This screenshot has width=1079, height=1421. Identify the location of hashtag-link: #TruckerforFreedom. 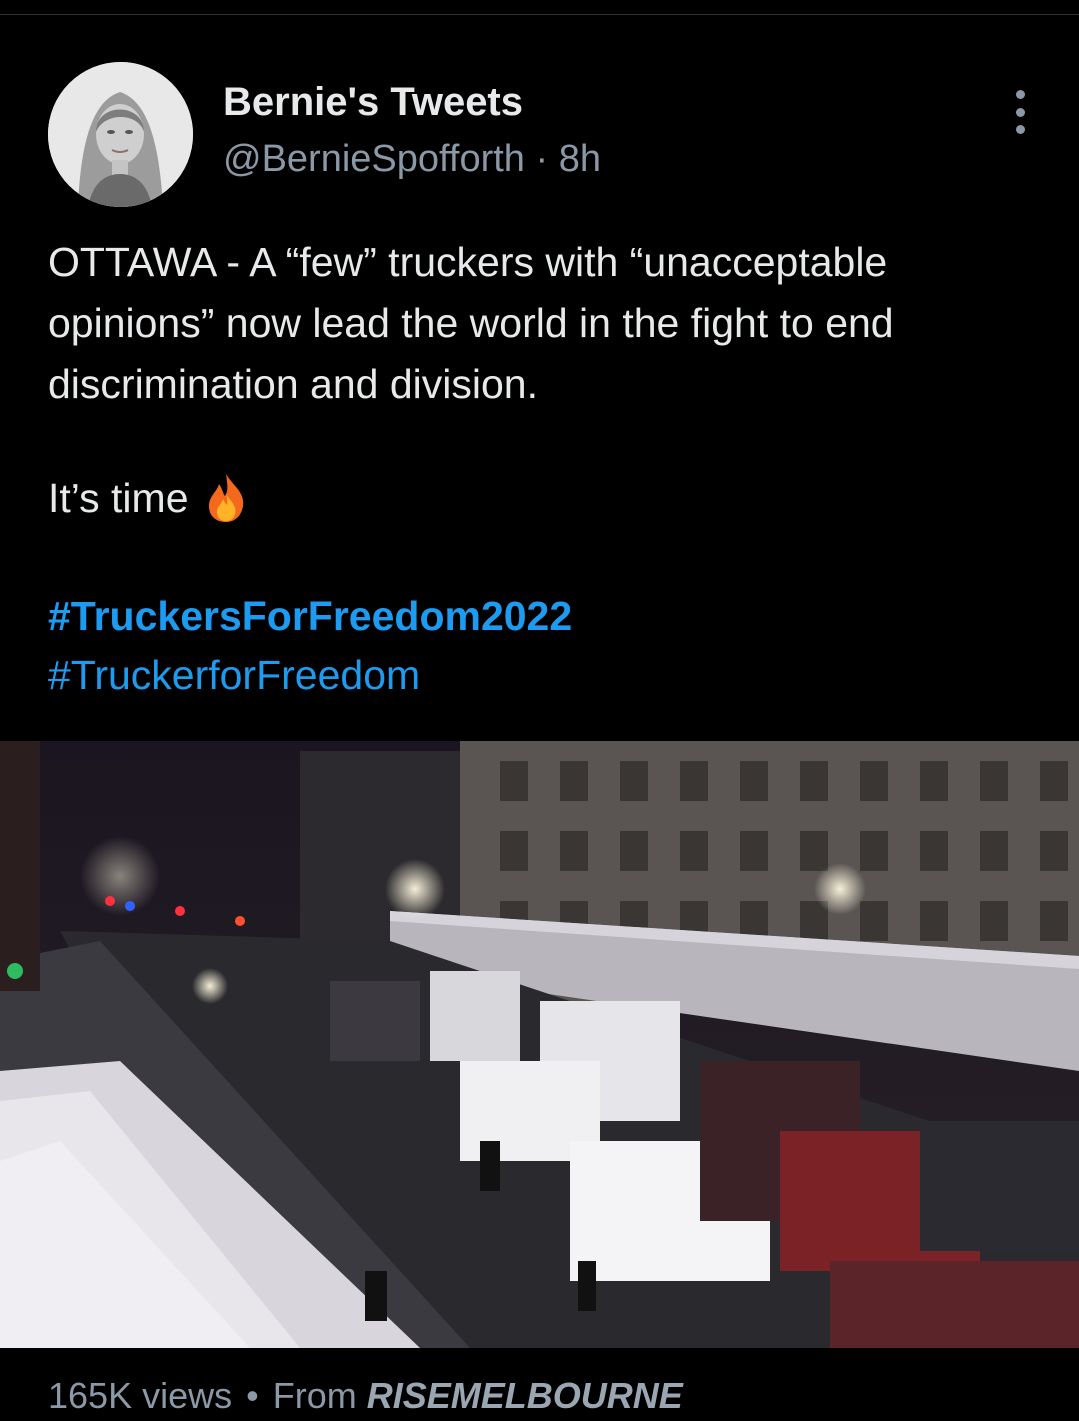
(234, 675).